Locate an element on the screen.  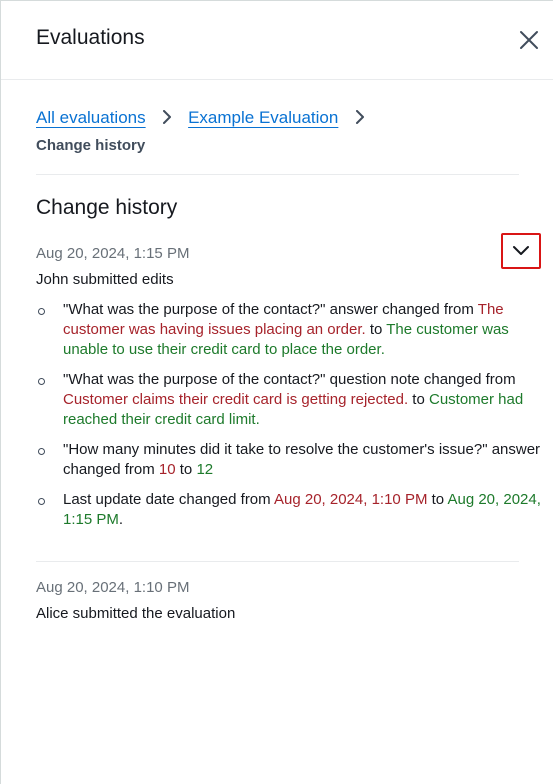
breadcrumb-example-evaluation: Example Evaluation is located at coordinates (263, 117).